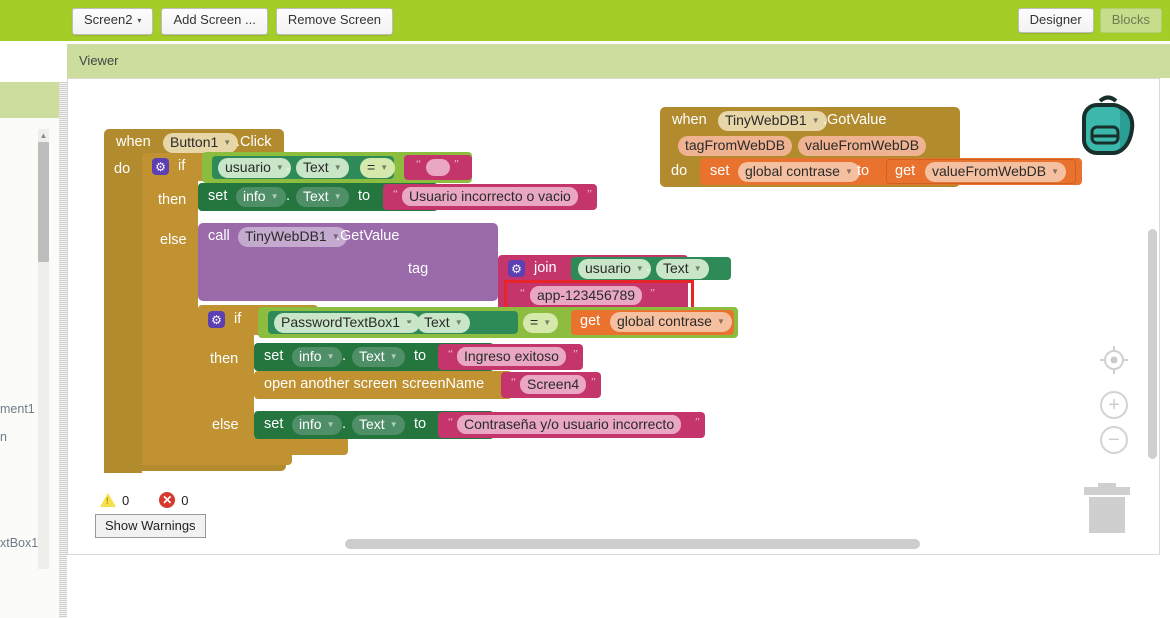 This screenshot has height=618, width=1170. I want to click on info-component-dropdown-1: info ▼, so click(261, 197).